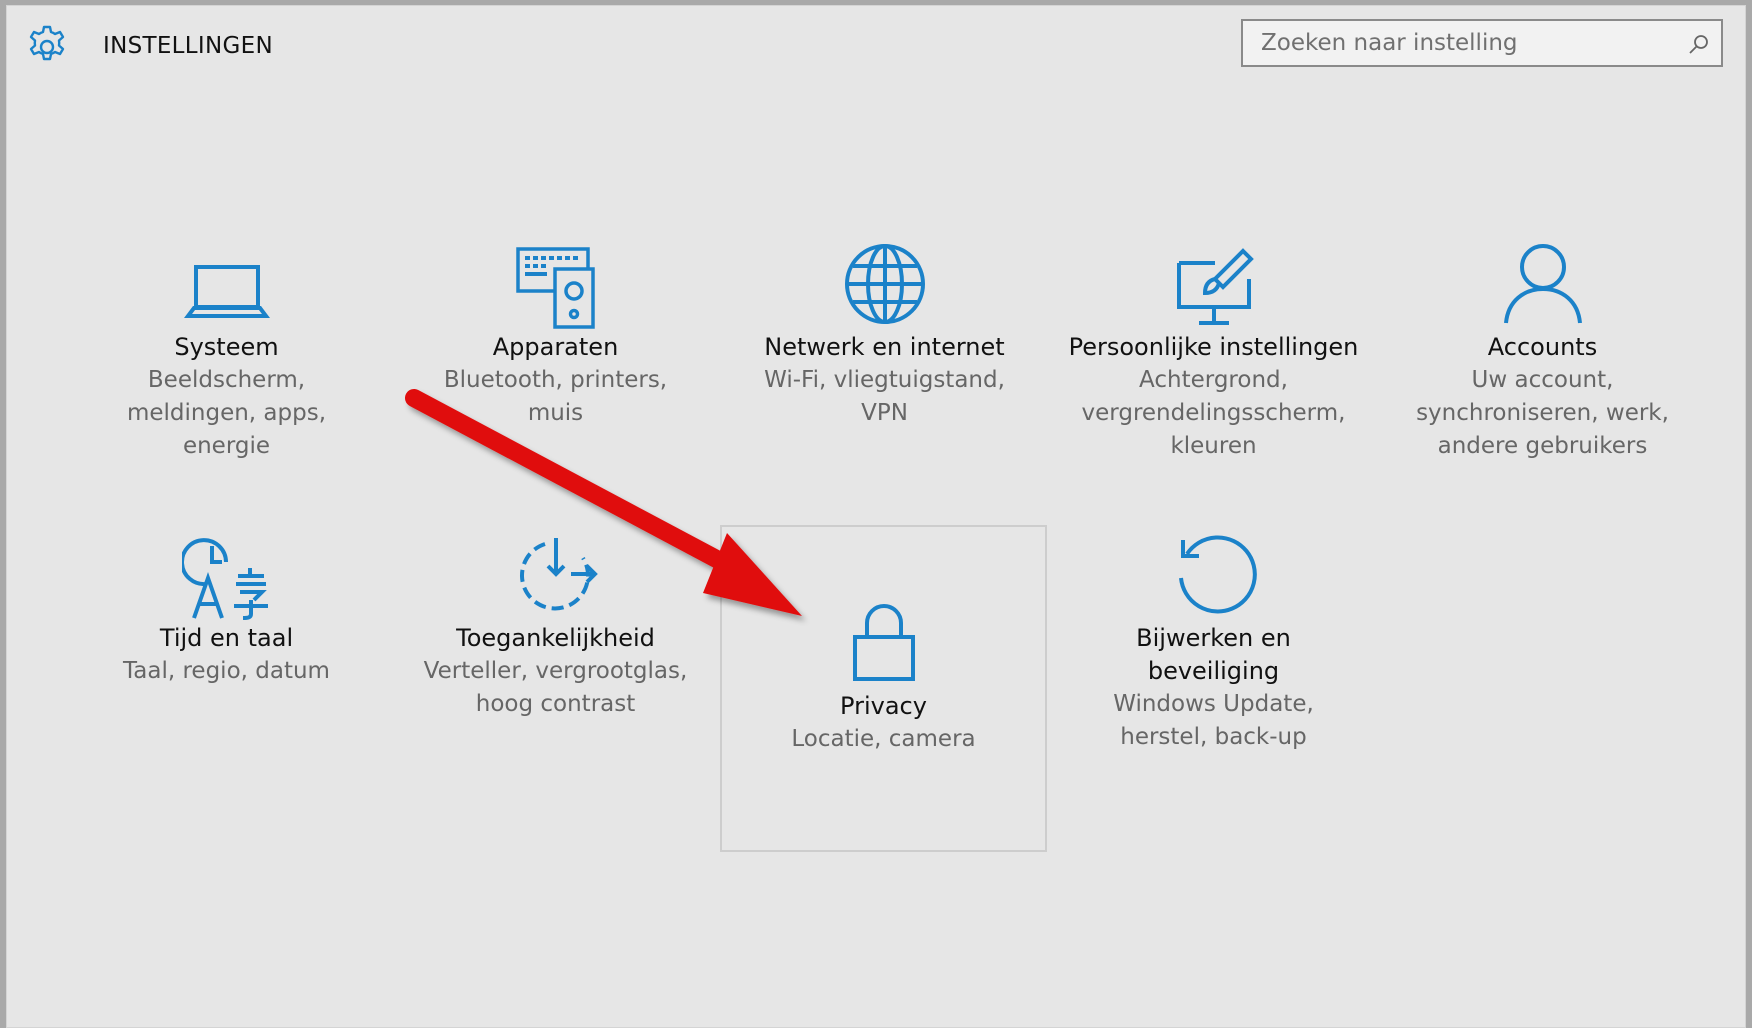  What do you see at coordinates (226, 671) in the screenshot?
I see `tile-desc: Taal, regio, datum` at bounding box center [226, 671].